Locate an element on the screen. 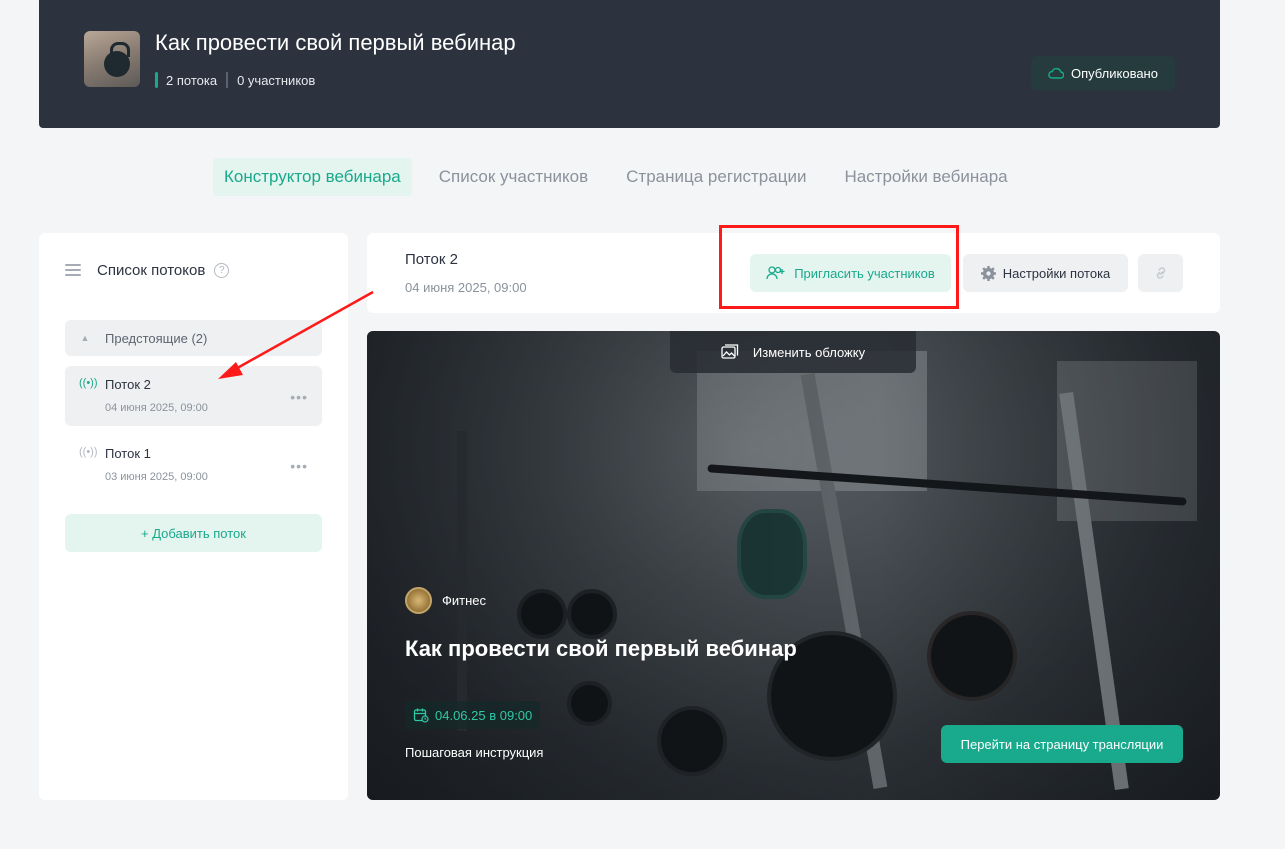 The image size is (1285, 849). list-icon is located at coordinates (73, 270).